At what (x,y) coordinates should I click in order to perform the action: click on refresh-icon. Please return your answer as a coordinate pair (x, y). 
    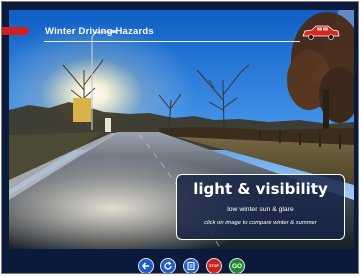
    Looking at the image, I should click on (168, 265).